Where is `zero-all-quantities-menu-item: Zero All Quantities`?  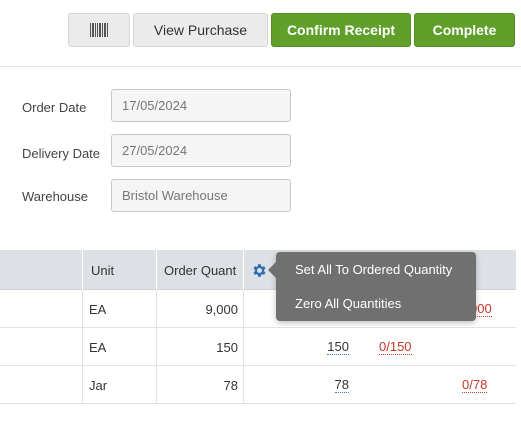 zero-all-quantities-menu-item: Zero All Quantities is located at coordinates (348, 303).